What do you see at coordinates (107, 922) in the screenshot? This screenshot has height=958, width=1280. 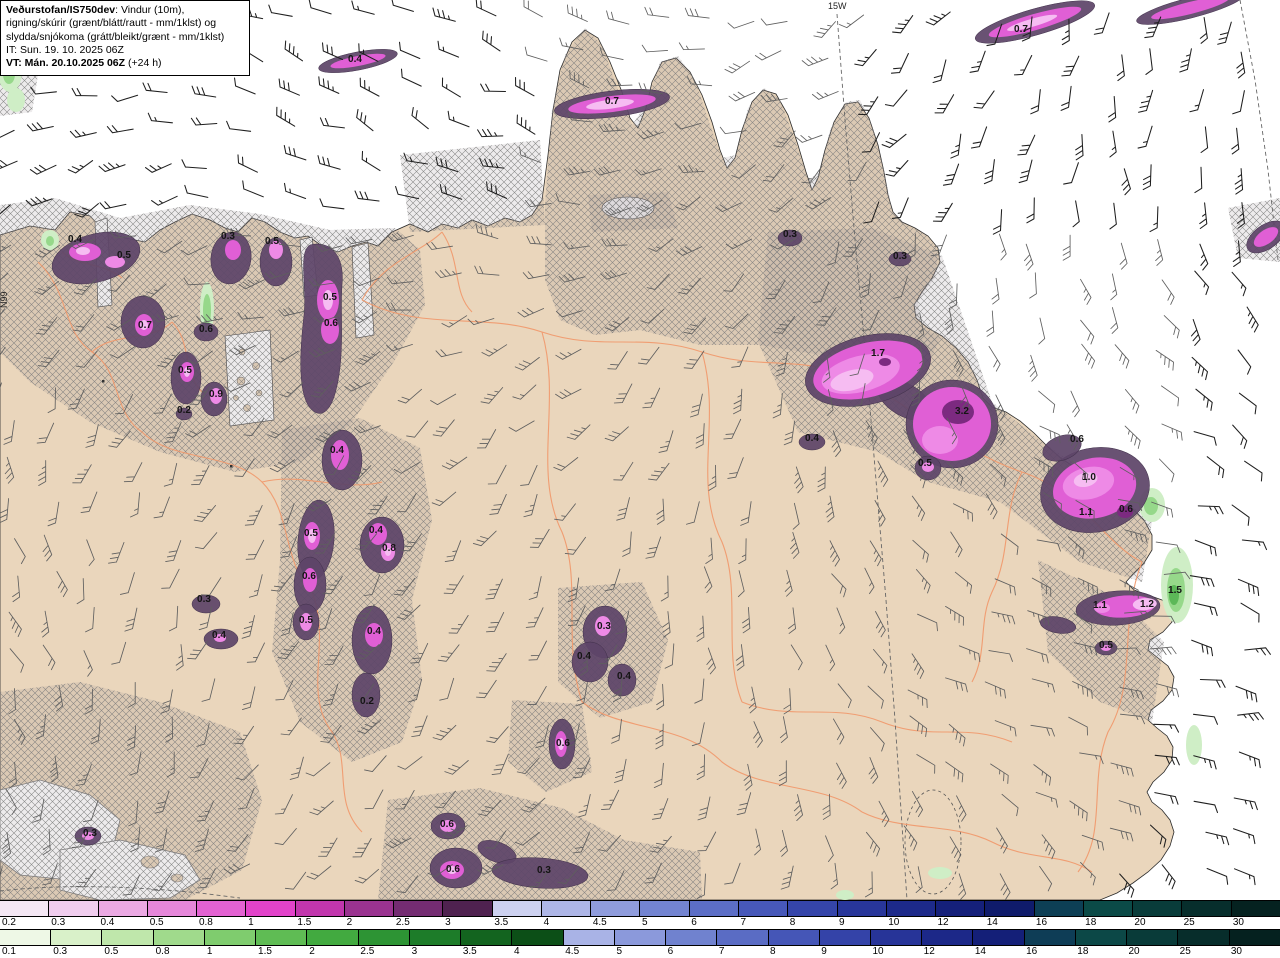 I see `colorbar-tick-label: 0.4` at bounding box center [107, 922].